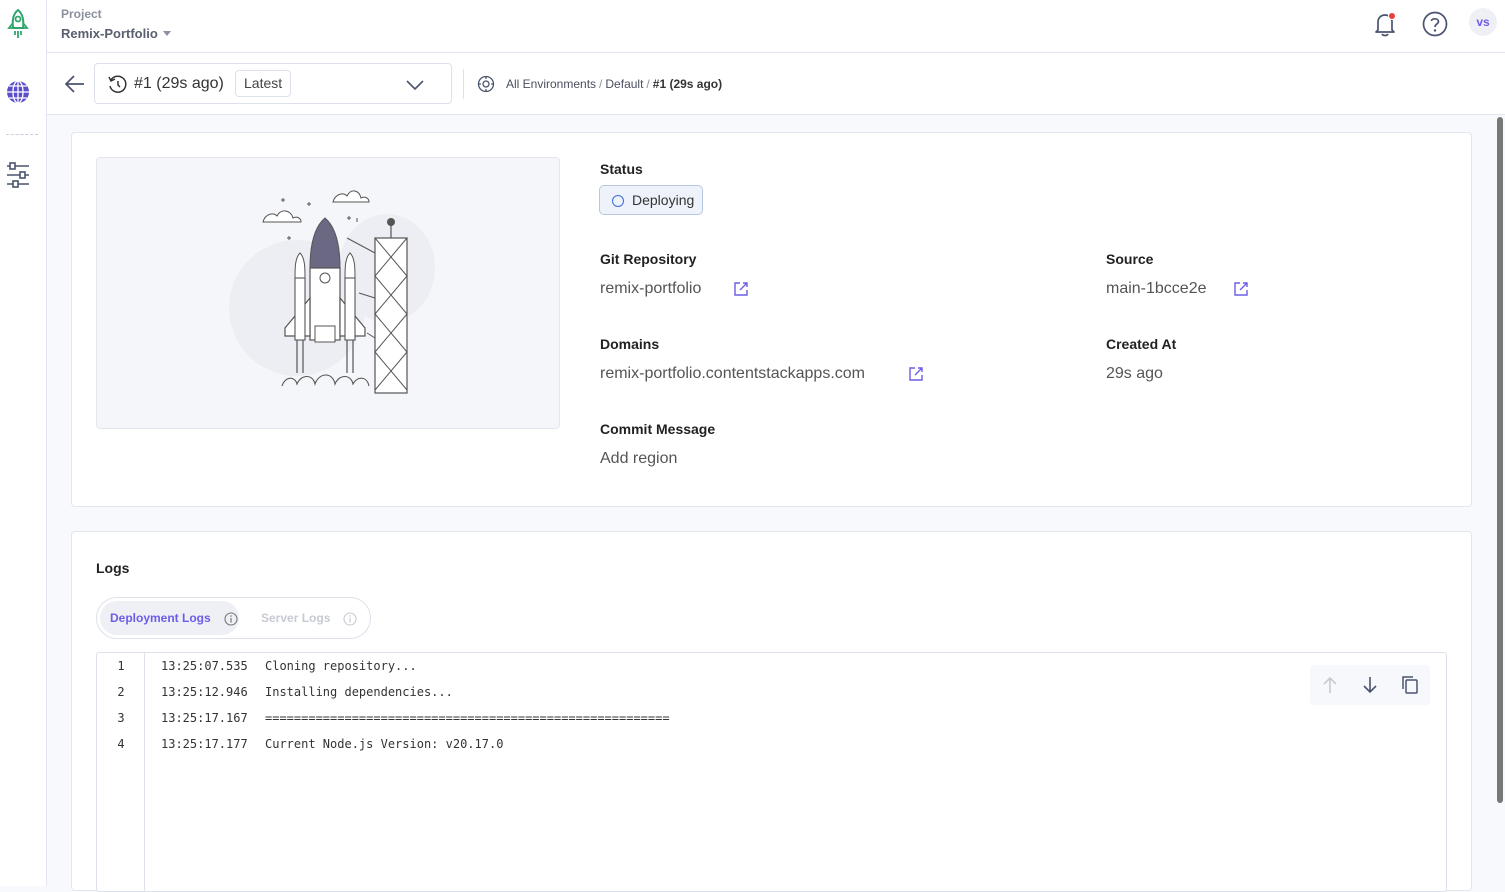  What do you see at coordinates (486, 84) in the screenshot?
I see `environment-icon` at bounding box center [486, 84].